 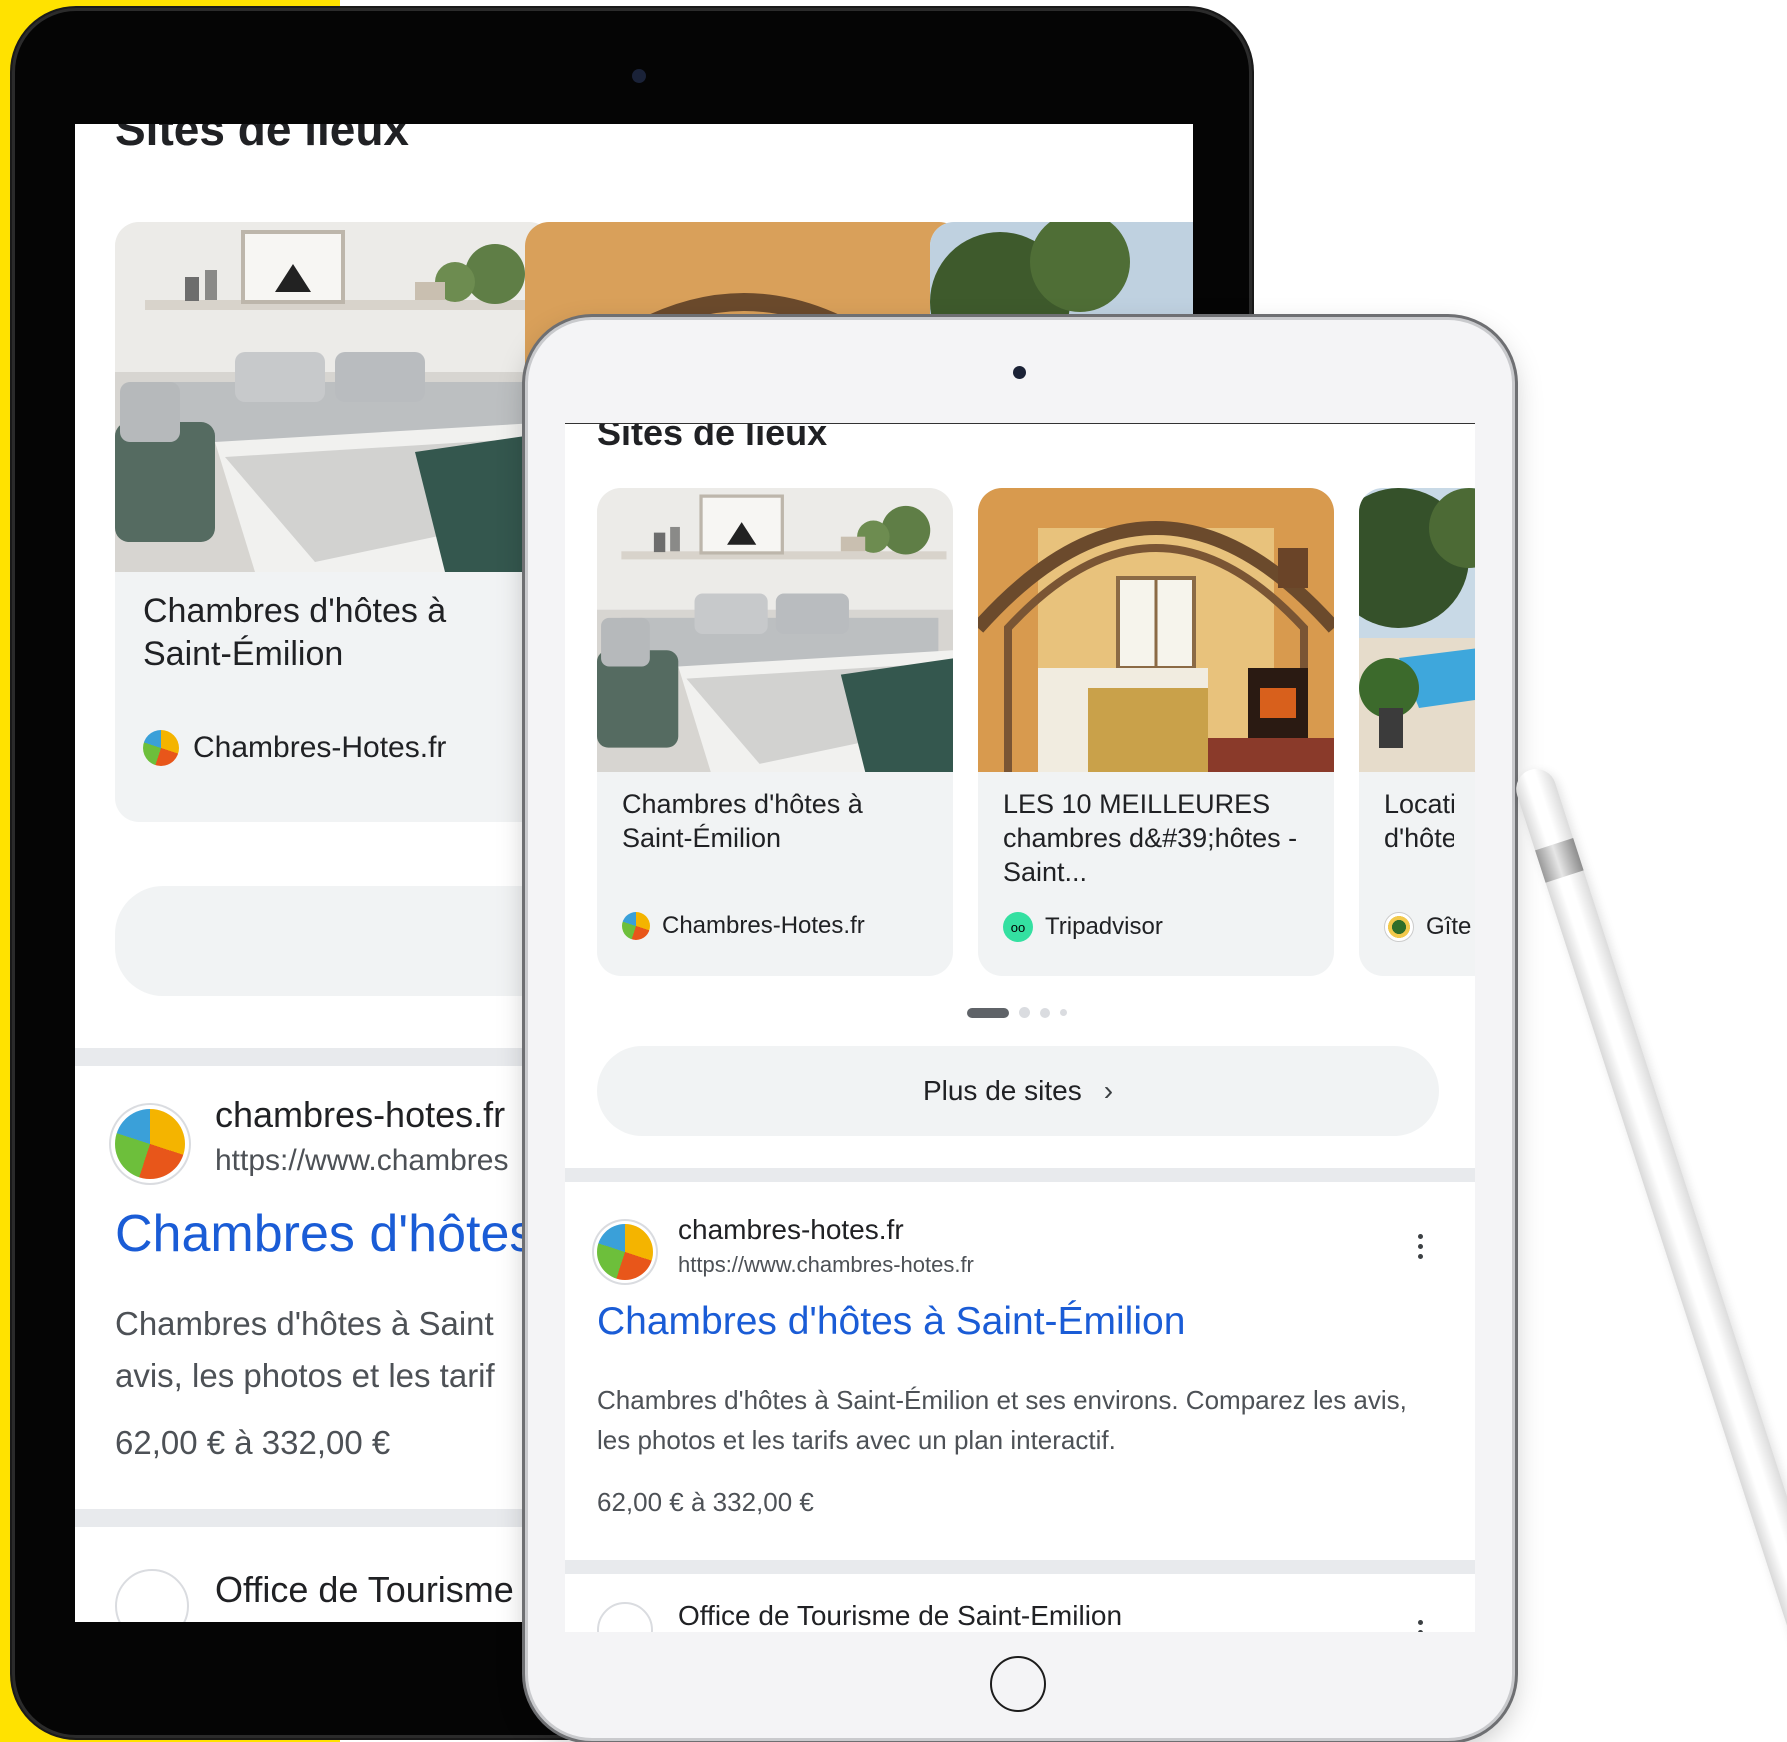 I want to click on card-source: oo Tripadvisor, so click(x=1083, y=927).